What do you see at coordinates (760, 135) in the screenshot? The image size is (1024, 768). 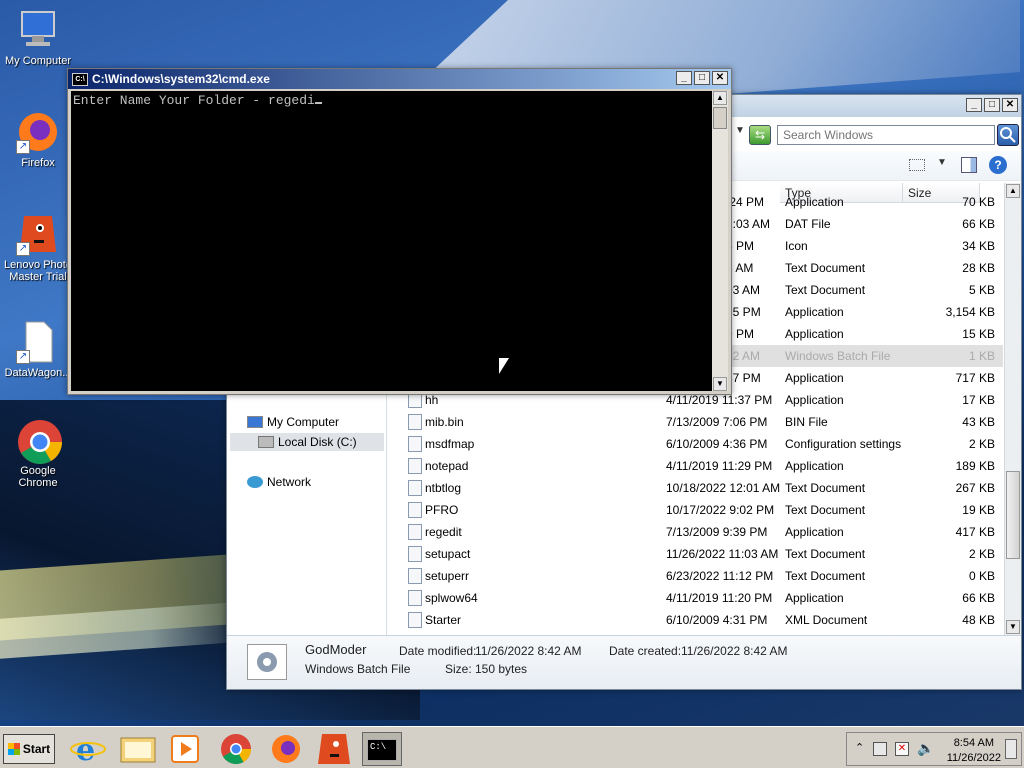 I see `refresh-icon: ⇆` at bounding box center [760, 135].